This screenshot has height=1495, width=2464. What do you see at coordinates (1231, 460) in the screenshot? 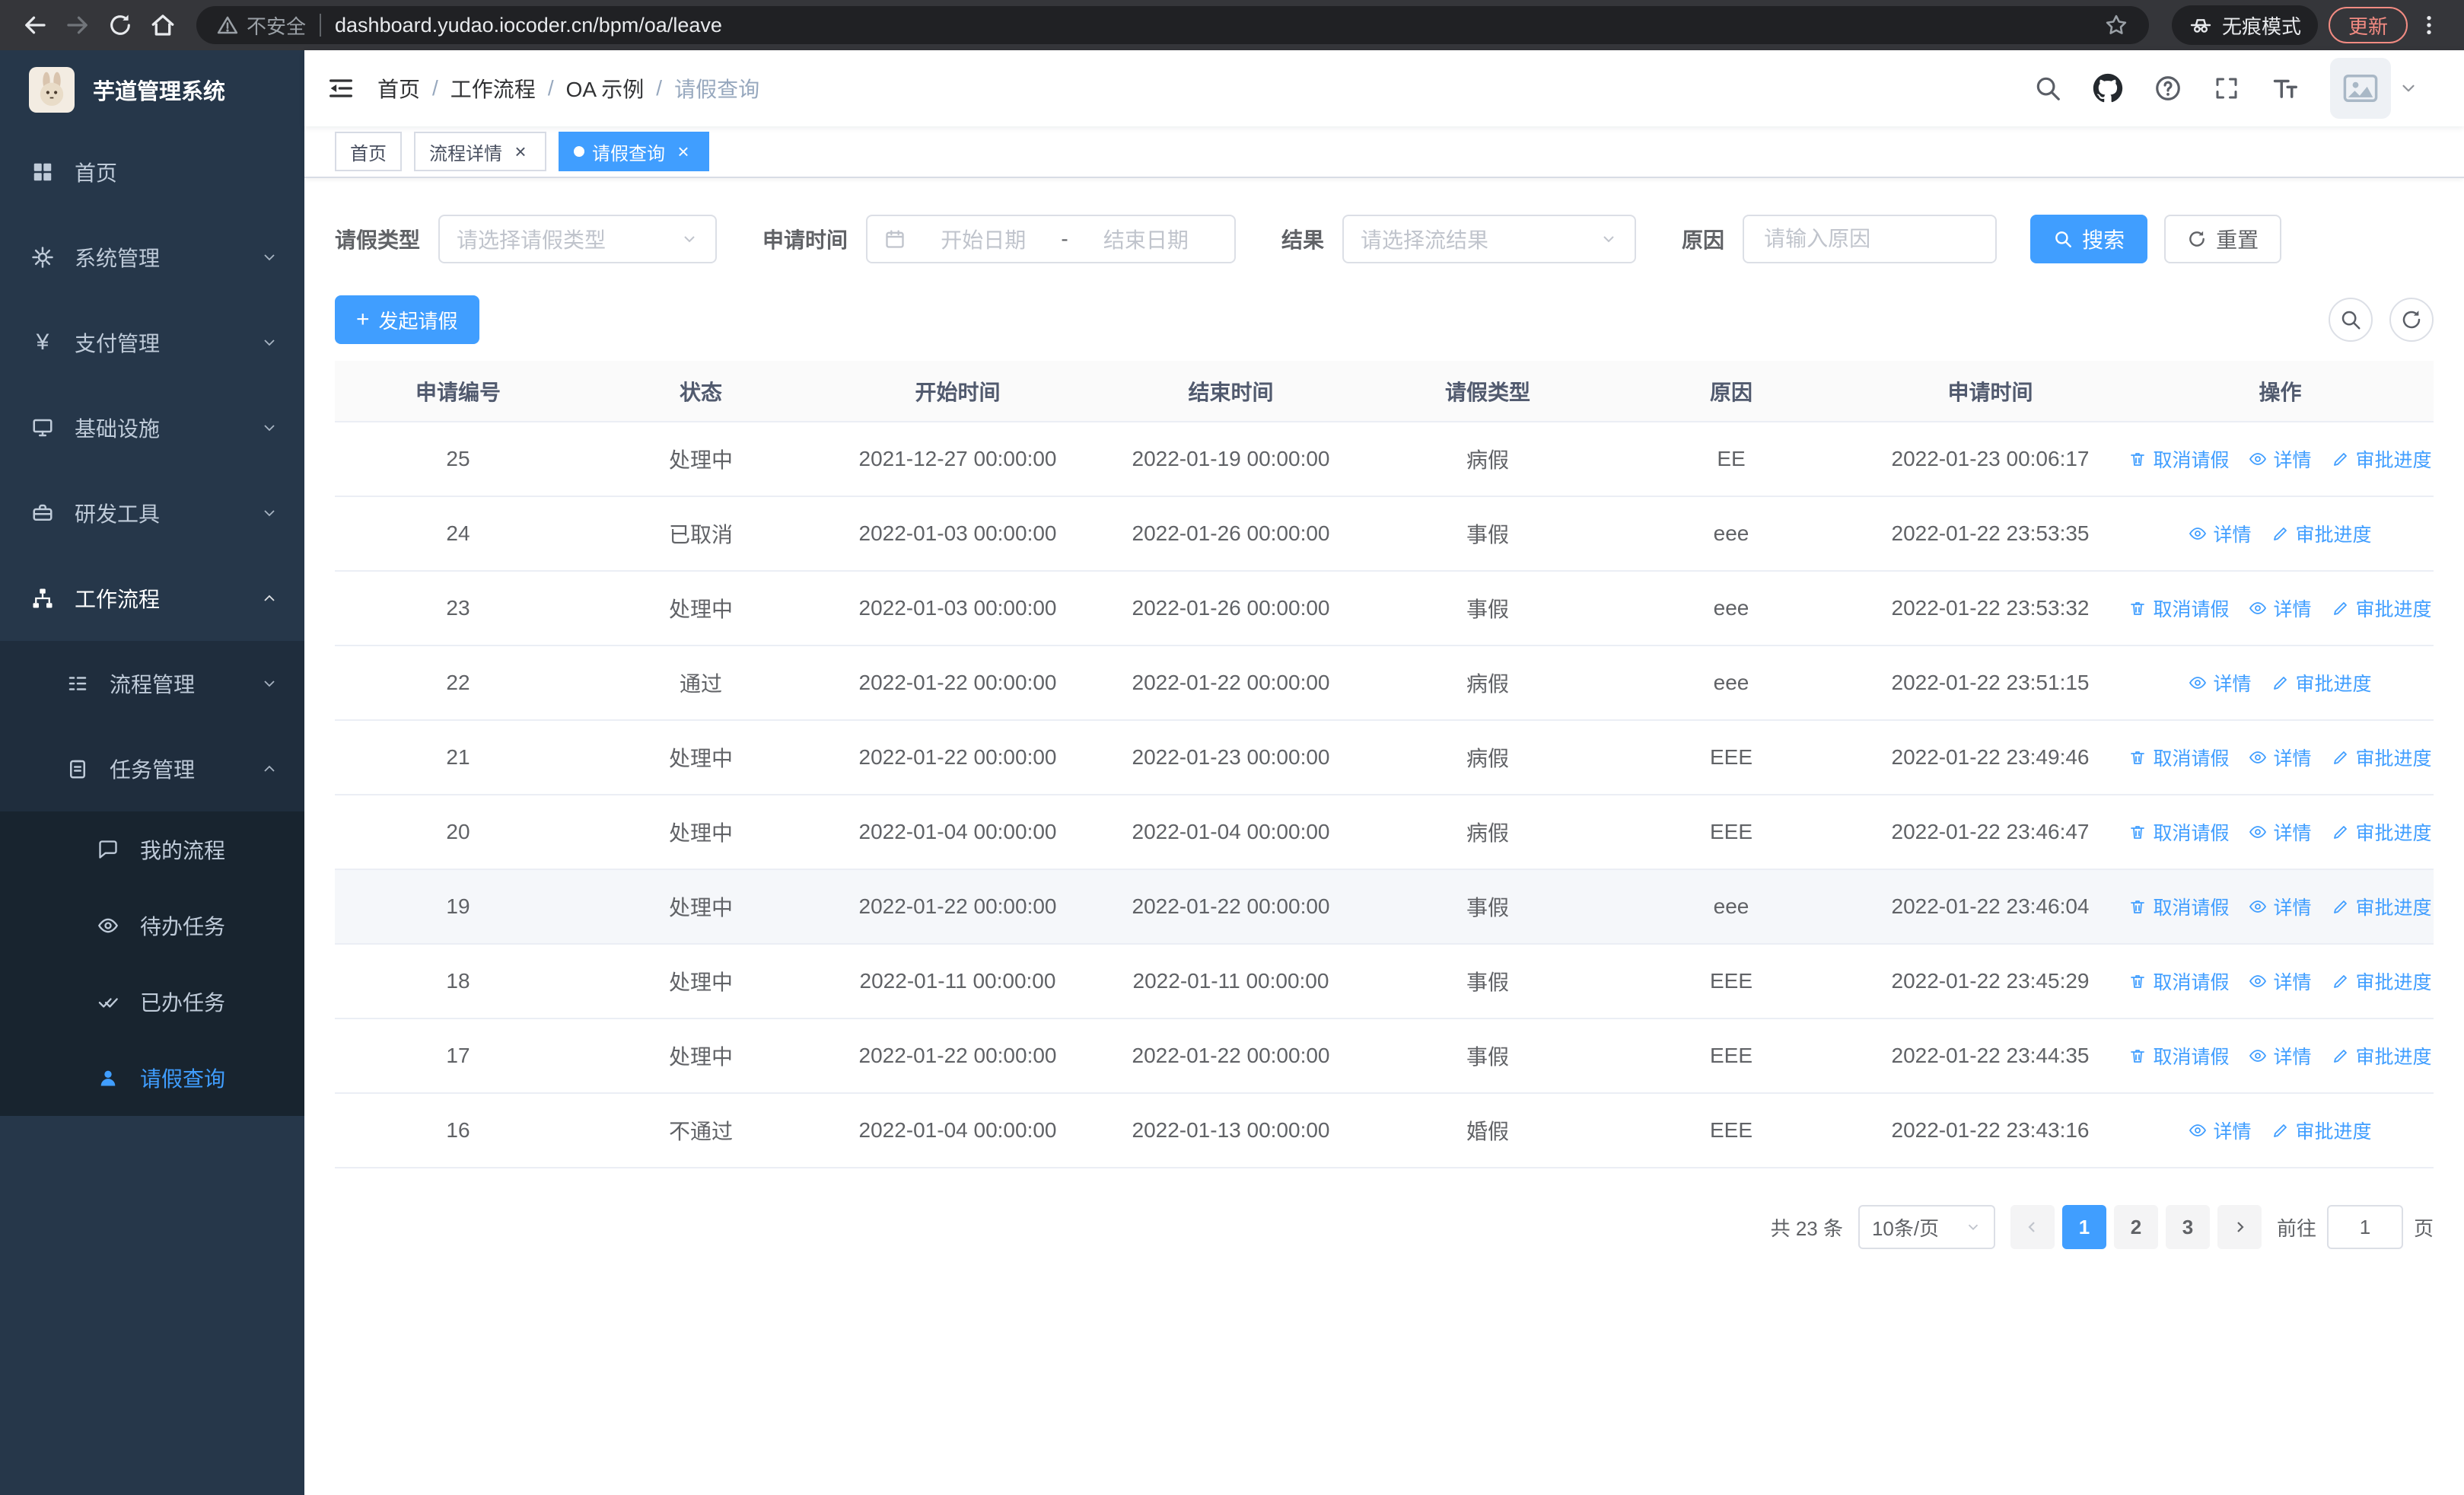
I see `cell-end-time: 2022-01-19 00:00:00` at bounding box center [1231, 460].